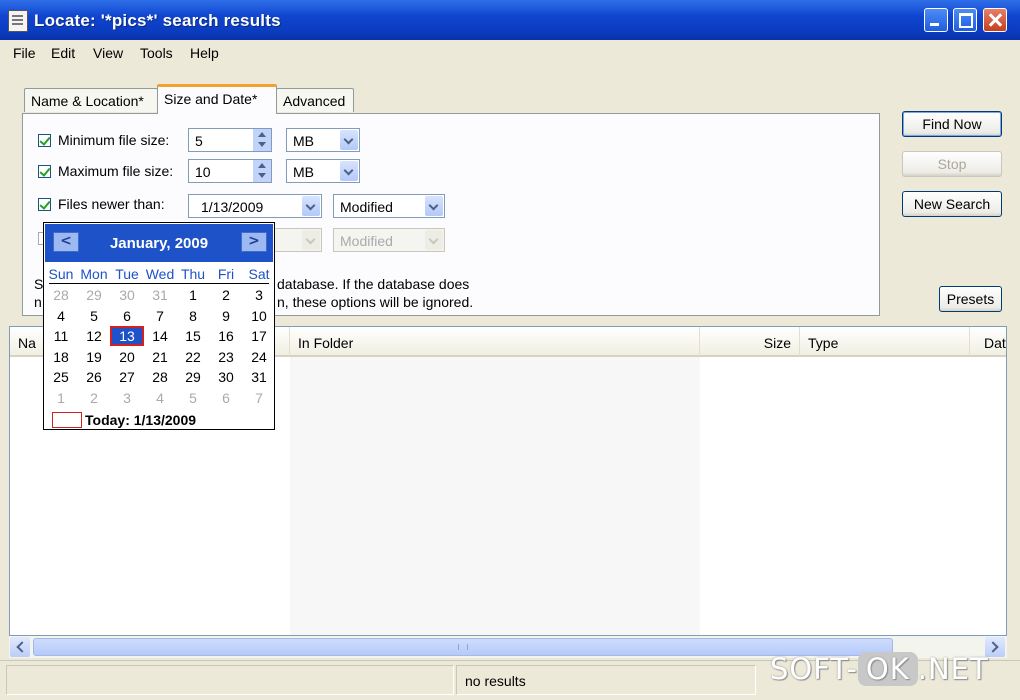 This screenshot has height=700, width=1020. What do you see at coordinates (159, 243) in the screenshot?
I see `calendar-month-title: January, 2009` at bounding box center [159, 243].